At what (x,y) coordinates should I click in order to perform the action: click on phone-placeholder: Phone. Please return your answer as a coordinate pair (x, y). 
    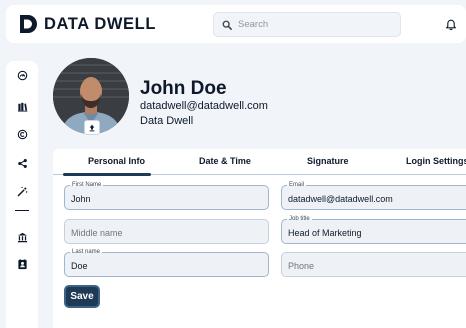
    Looking at the image, I should click on (301, 266).